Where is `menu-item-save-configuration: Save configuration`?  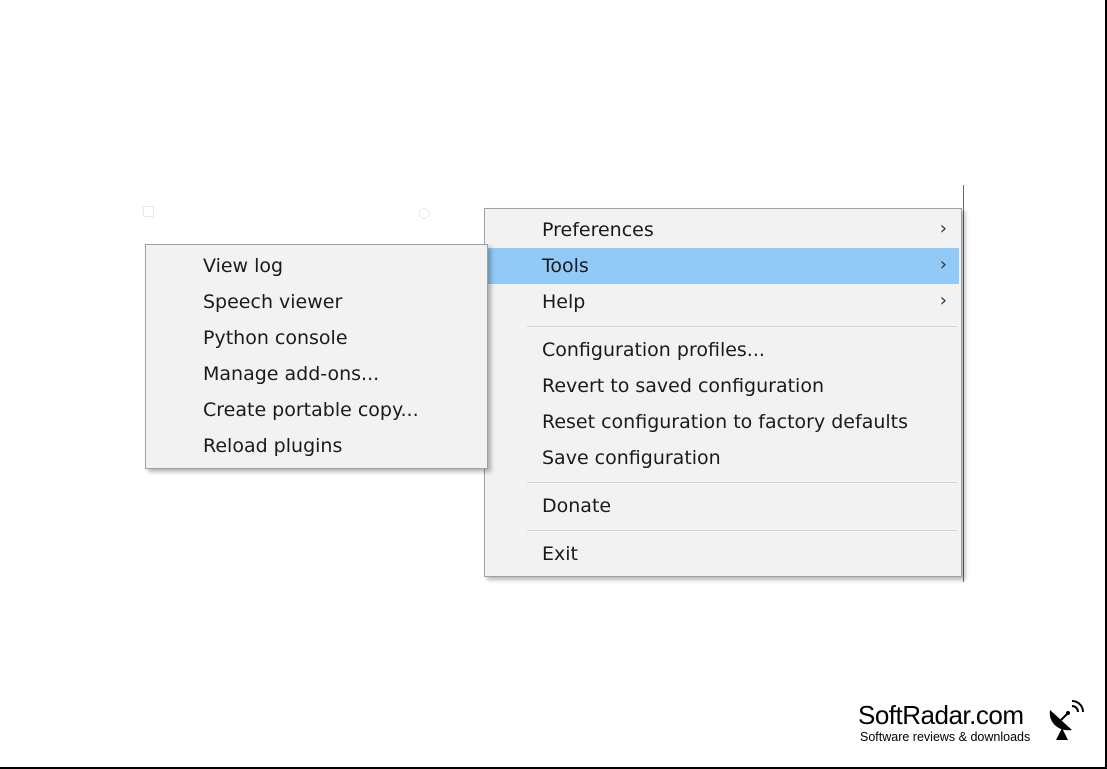
menu-item-save-configuration: Save configuration is located at coordinates (723, 458).